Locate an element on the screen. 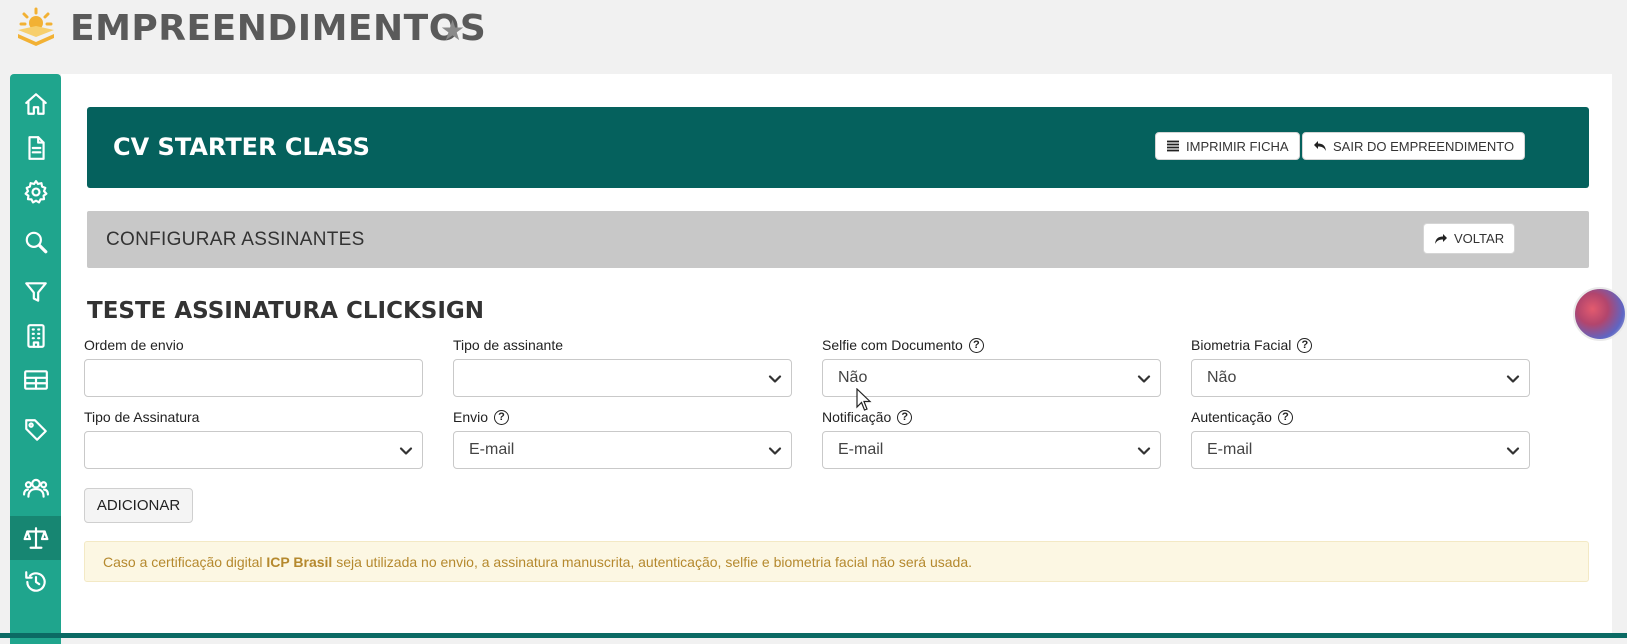 Image resolution: width=1627 pixels, height=644 pixels. sidebar-item-settings is located at coordinates (35, 192).